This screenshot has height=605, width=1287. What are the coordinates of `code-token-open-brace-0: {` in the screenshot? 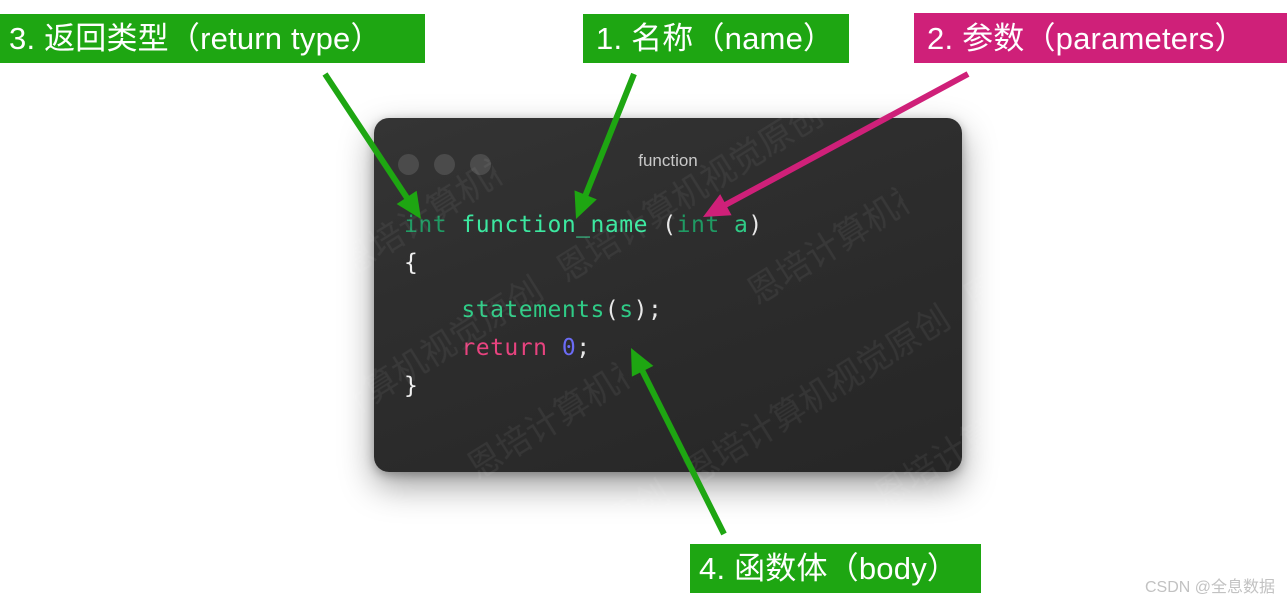 It's located at (411, 263).